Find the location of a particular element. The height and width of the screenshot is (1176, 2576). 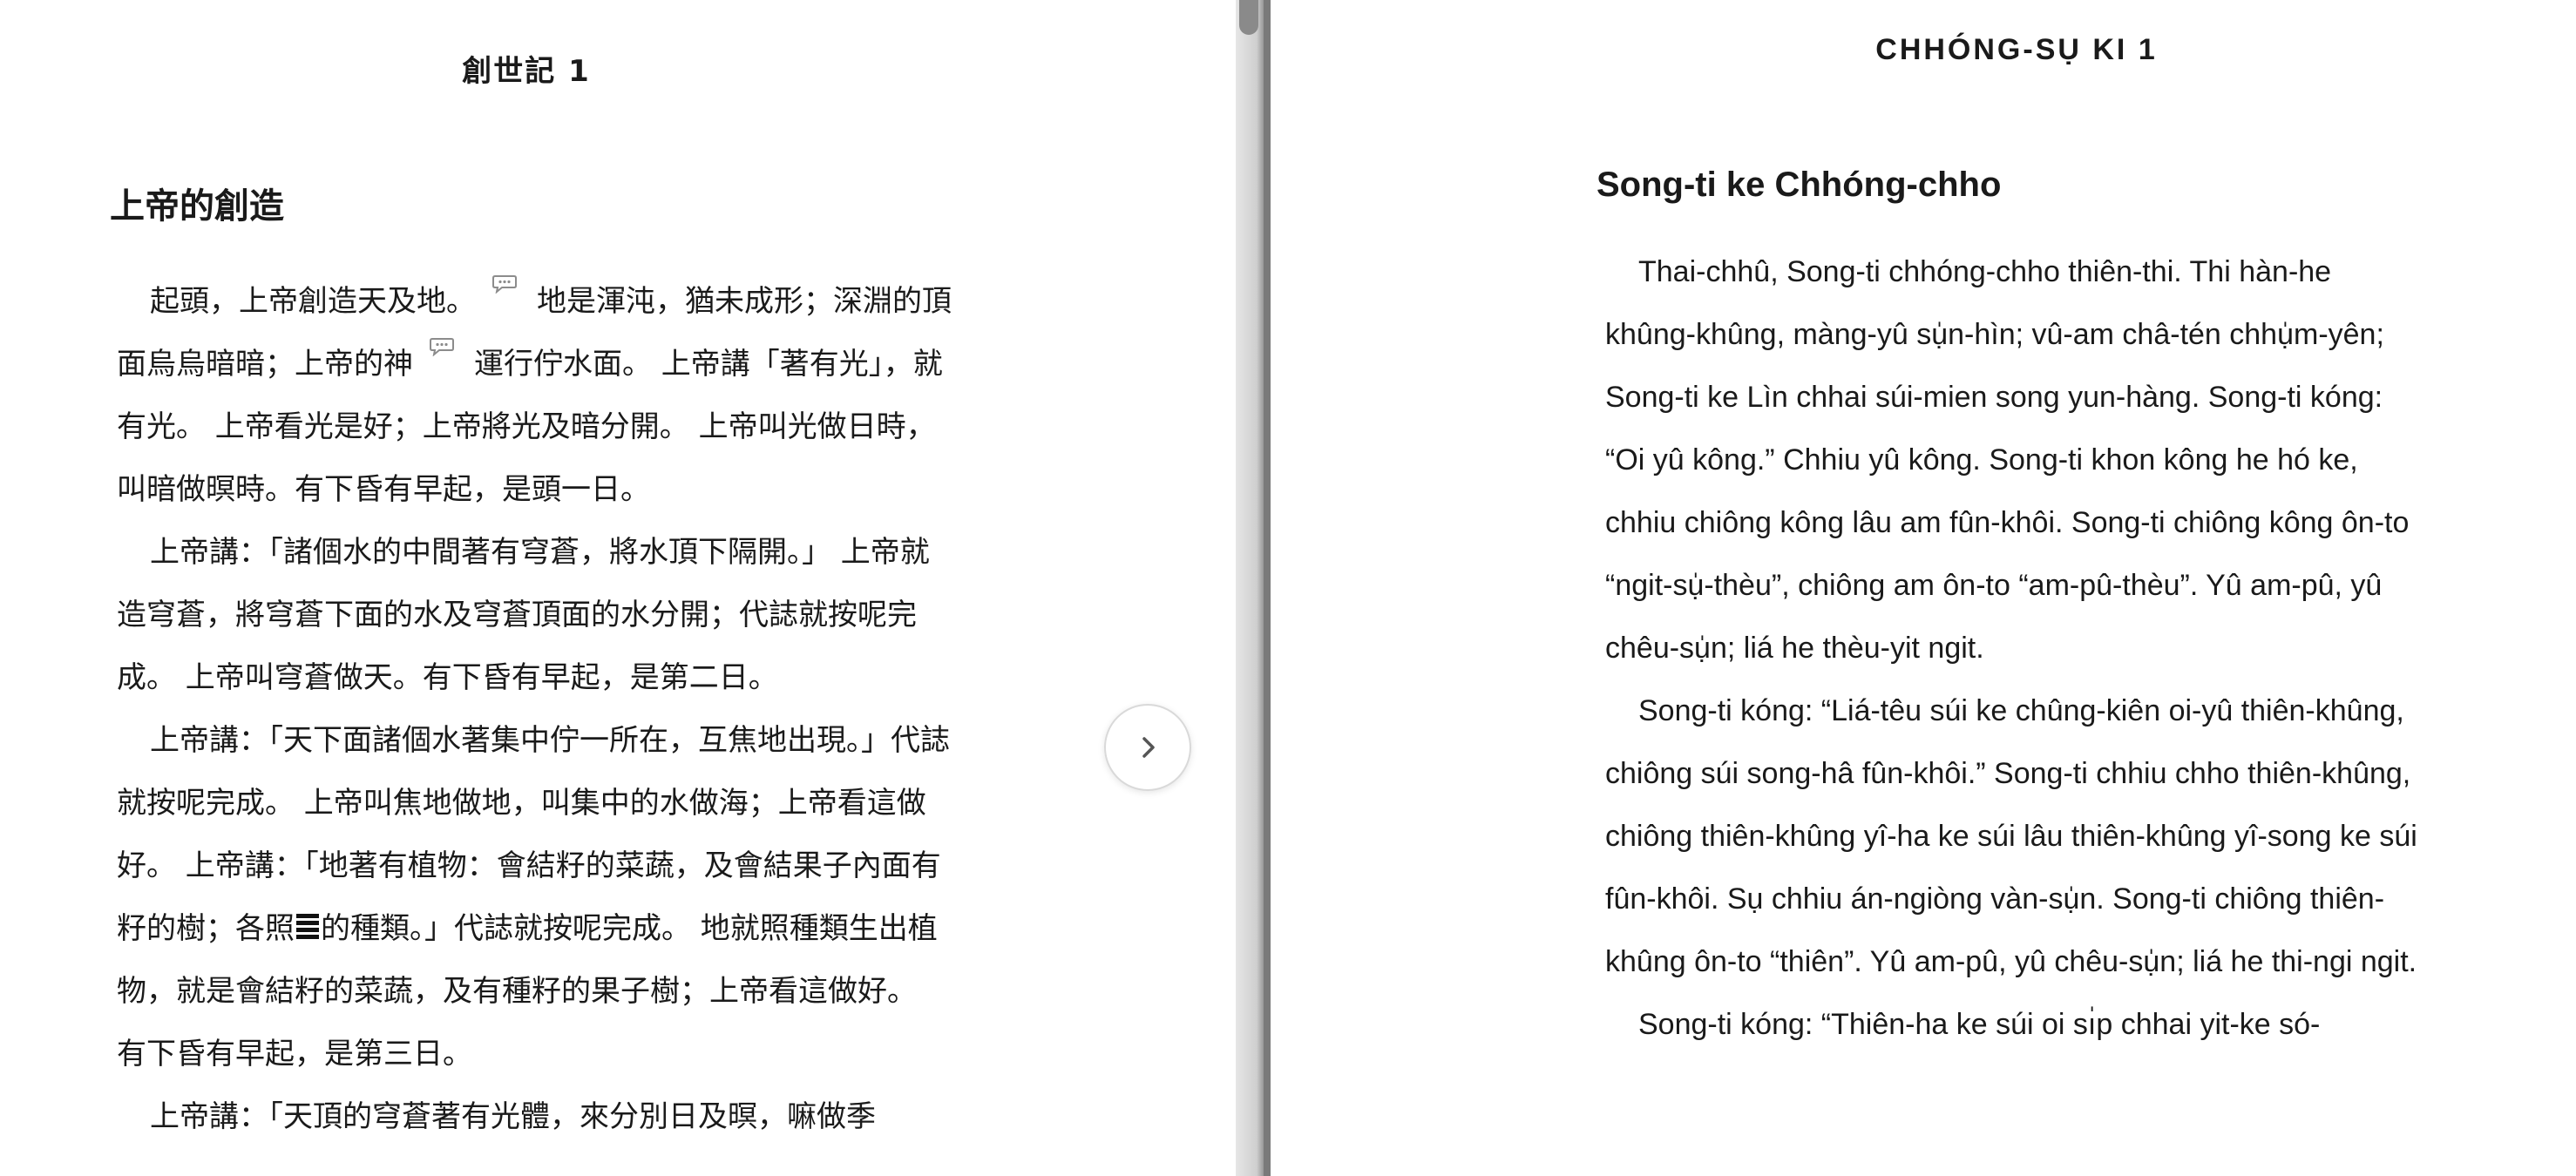

pane-divider-line is located at coordinates (1268, 588).